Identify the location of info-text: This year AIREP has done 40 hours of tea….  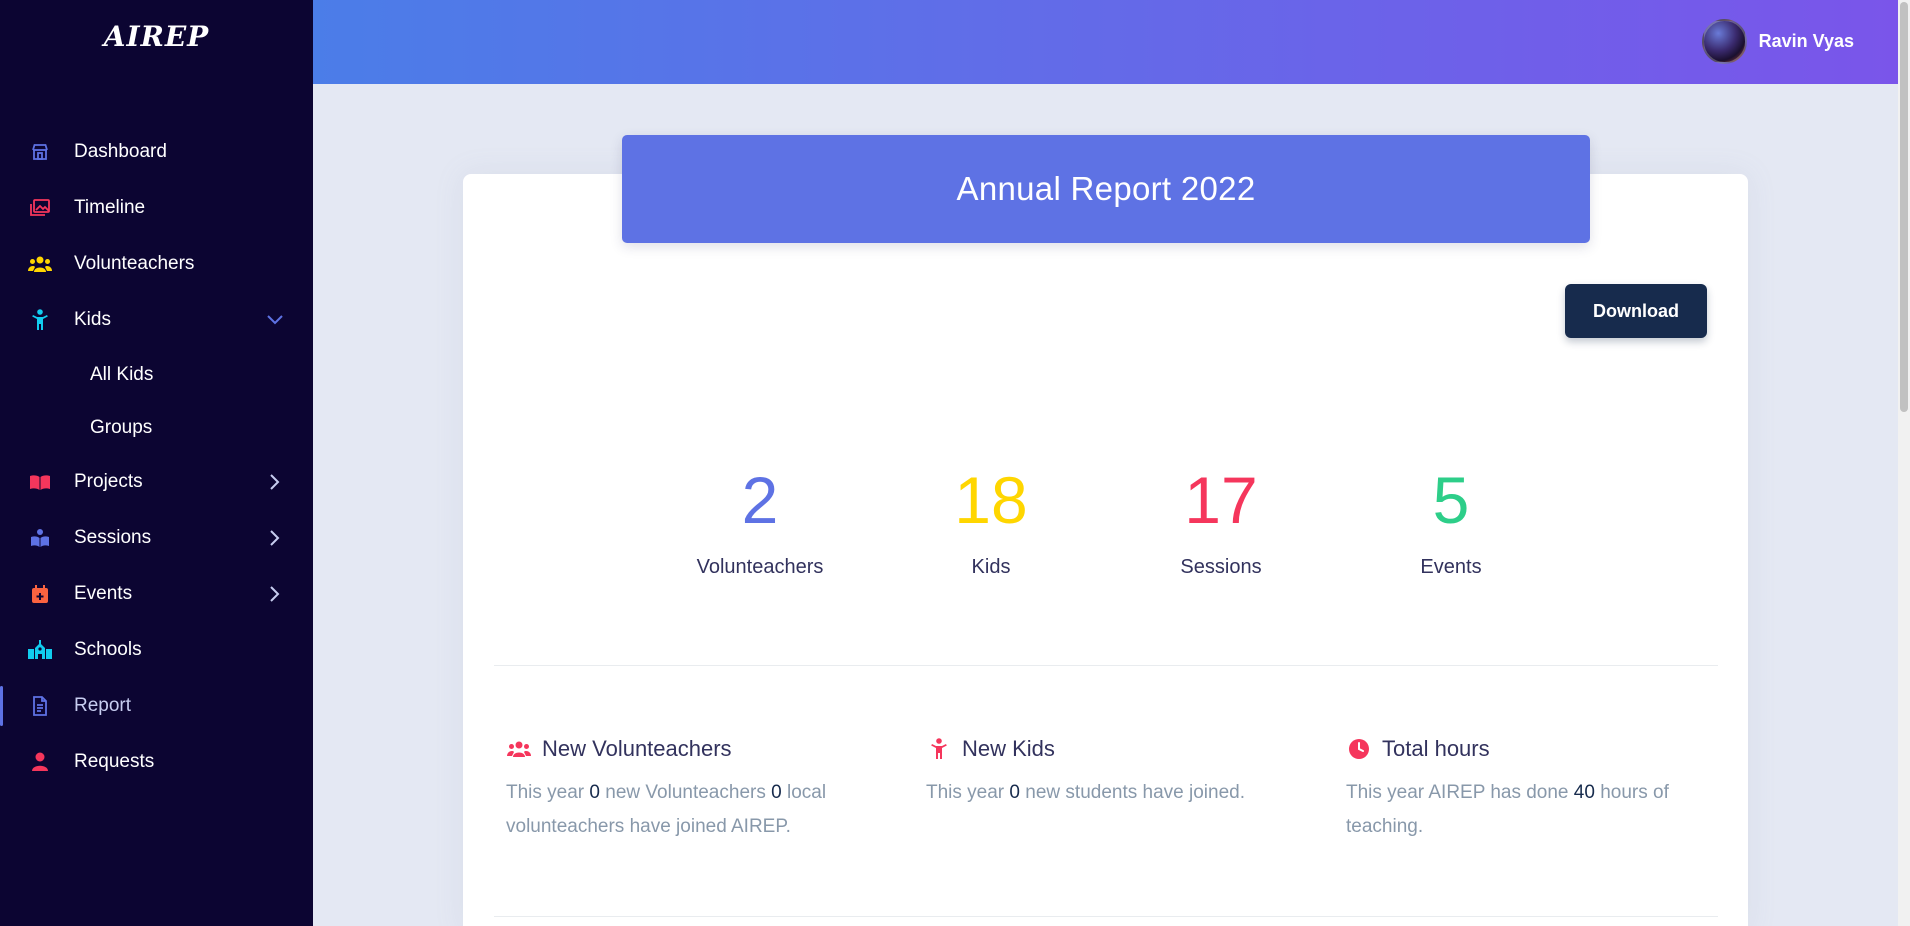
(1526, 810).